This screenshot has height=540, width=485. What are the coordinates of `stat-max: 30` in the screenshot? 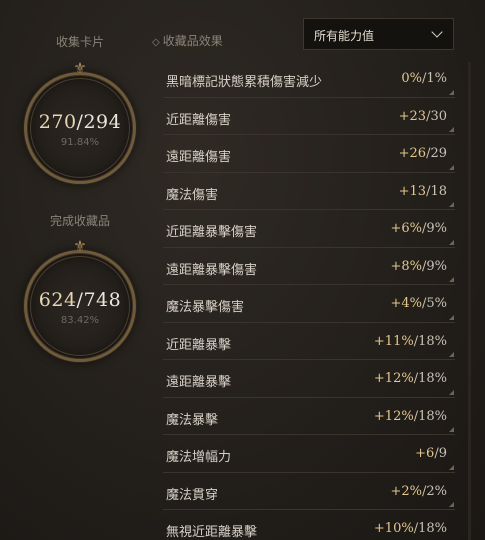 It's located at (438, 116).